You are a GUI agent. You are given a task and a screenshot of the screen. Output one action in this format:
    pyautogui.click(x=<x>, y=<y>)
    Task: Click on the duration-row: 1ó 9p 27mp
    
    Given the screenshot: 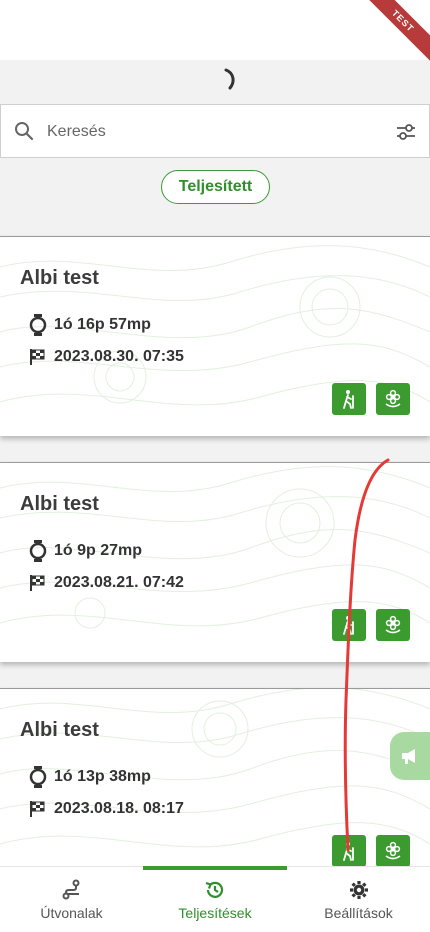 What is the action you would take?
    pyautogui.click(x=85, y=551)
    